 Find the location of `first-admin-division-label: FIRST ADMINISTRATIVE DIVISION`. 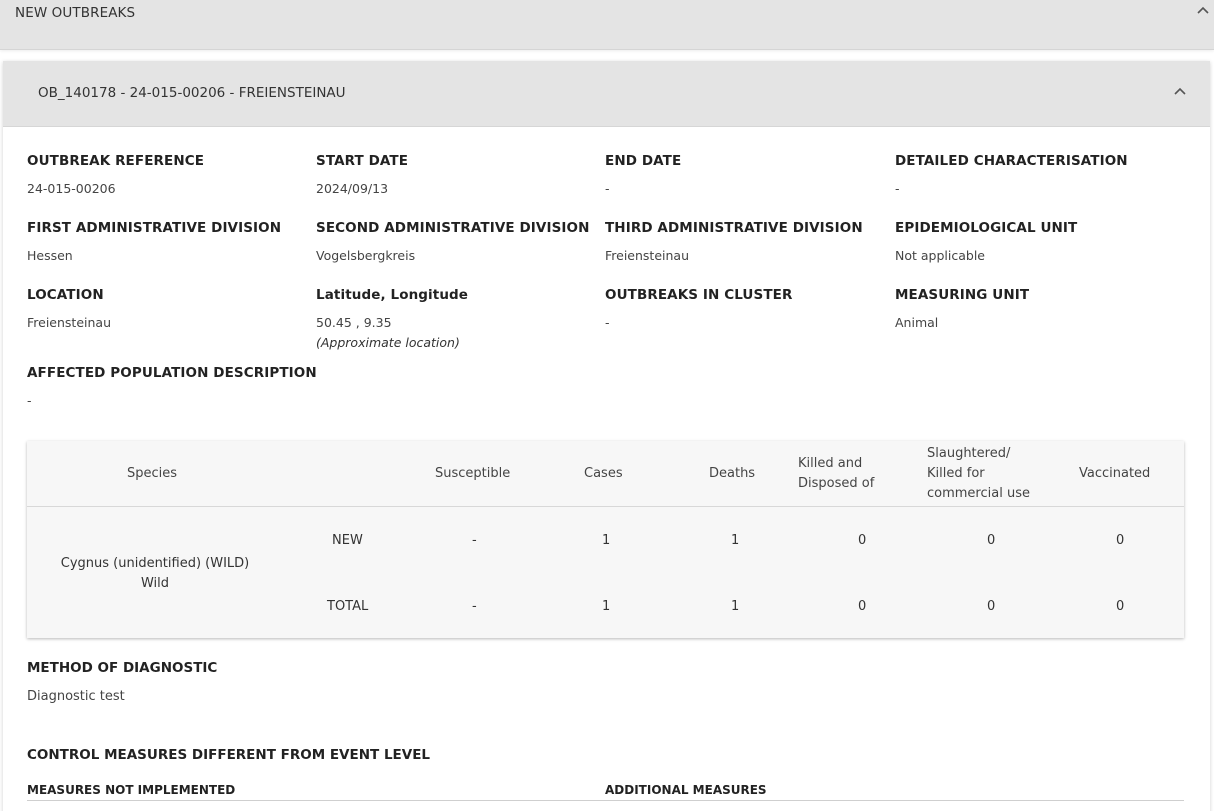

first-admin-division-label: FIRST ADMINISTRATIVE DIVISION is located at coordinates (154, 228).